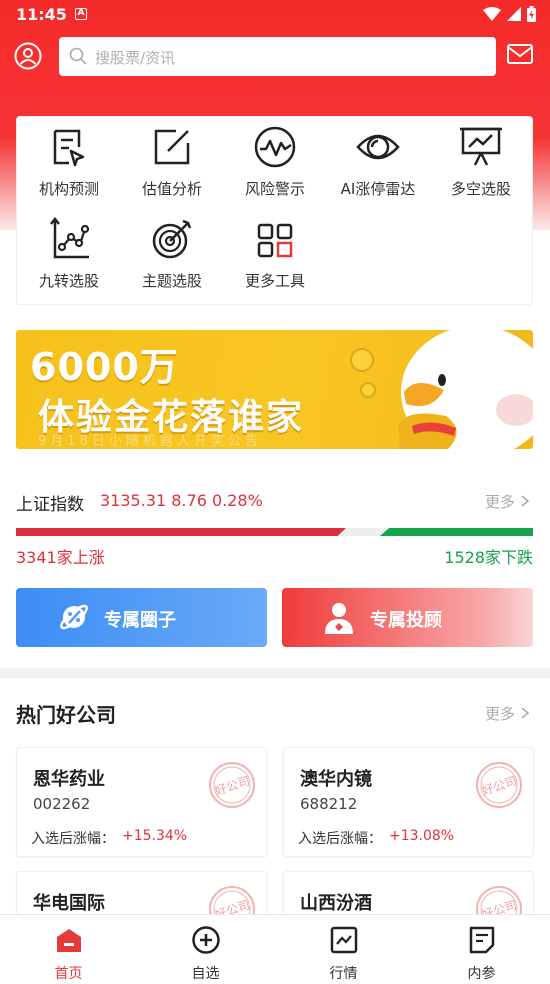 Image resolution: width=550 pixels, height=984 pixels. I want to click on company-card: 恩华药业 002262 入选后涨幅： +15.34% 好公司, so click(141, 802).